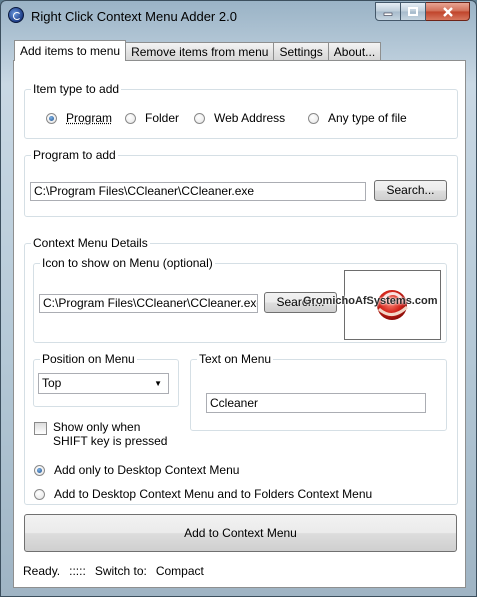  I want to click on radio-web-address-label: Web Address, so click(250, 118).